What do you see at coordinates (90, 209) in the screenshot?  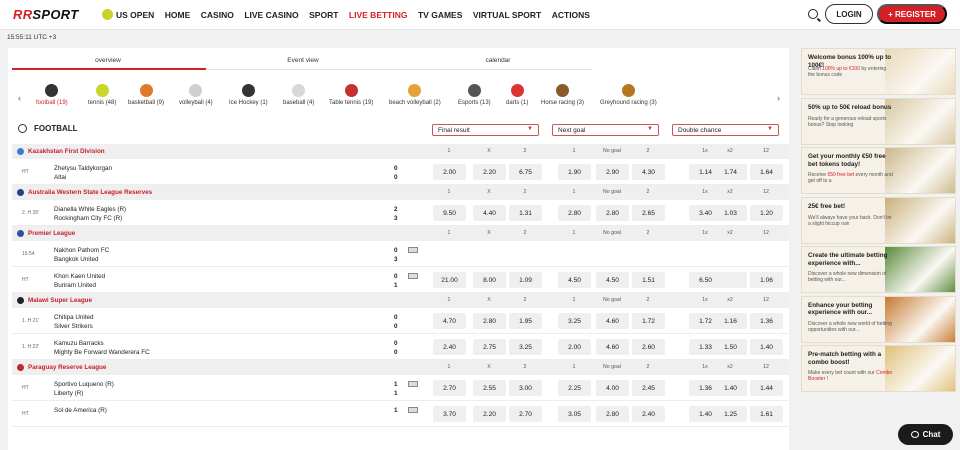 I see `home-team: Dianella White Eagles (R)` at bounding box center [90, 209].